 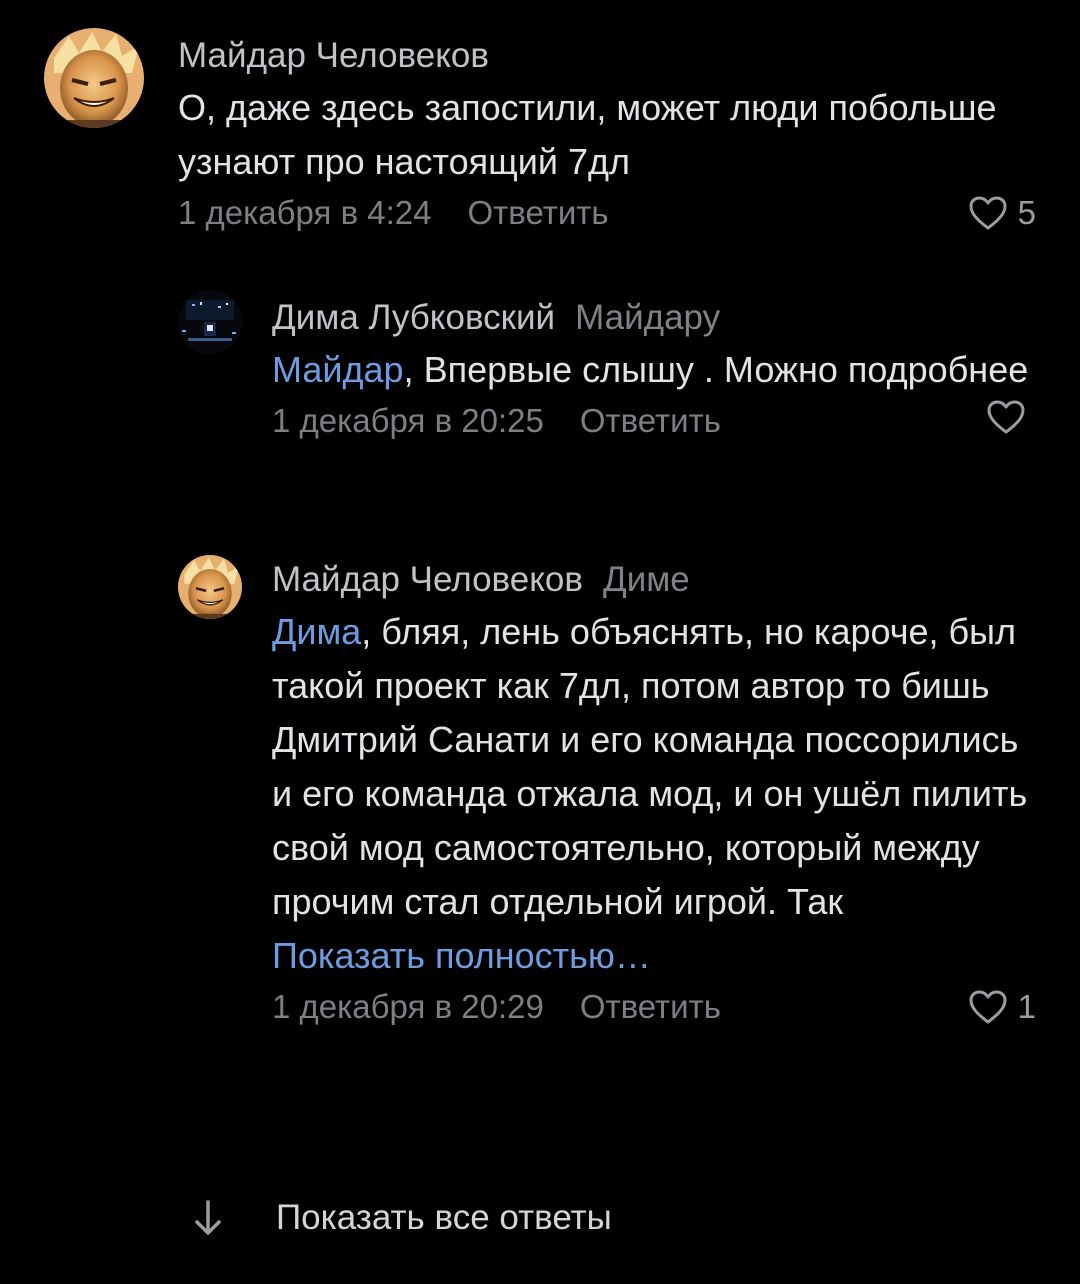 What do you see at coordinates (1026, 1006) in the screenshot?
I see `like-count: 1` at bounding box center [1026, 1006].